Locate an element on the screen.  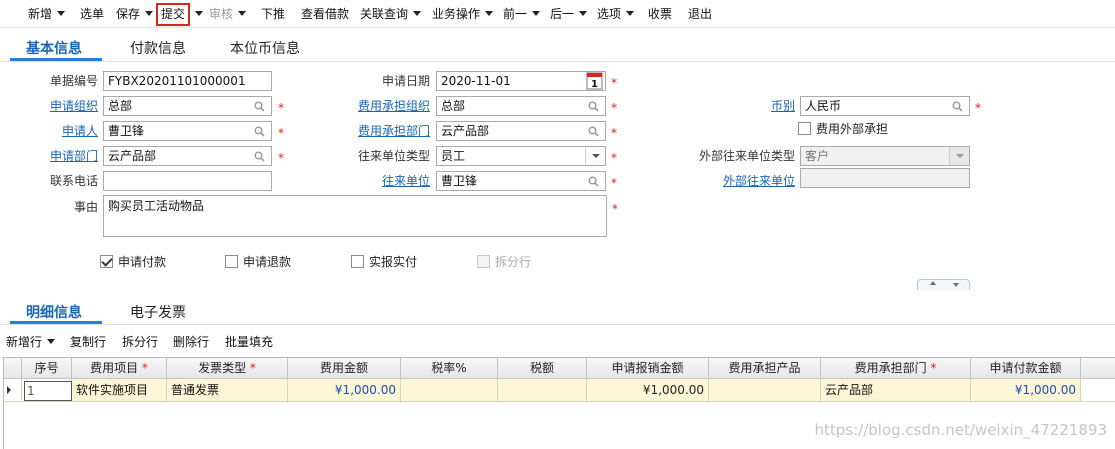
apply-org-link: 申请组织 is located at coordinates (64, 106).